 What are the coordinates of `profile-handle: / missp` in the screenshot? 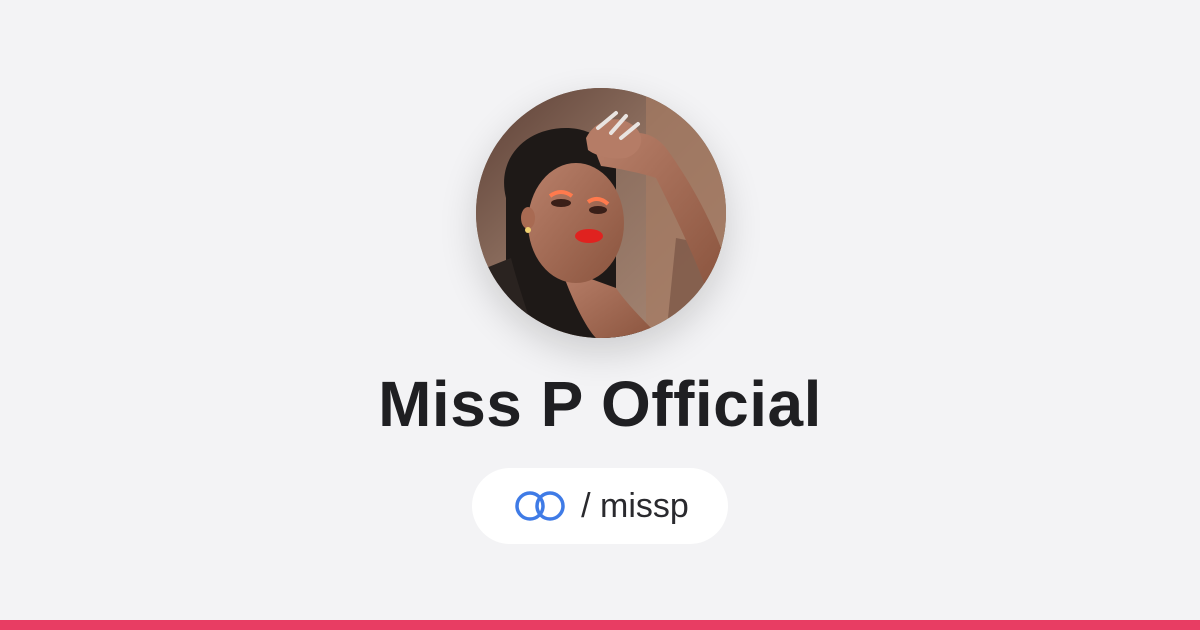 It's located at (635, 506).